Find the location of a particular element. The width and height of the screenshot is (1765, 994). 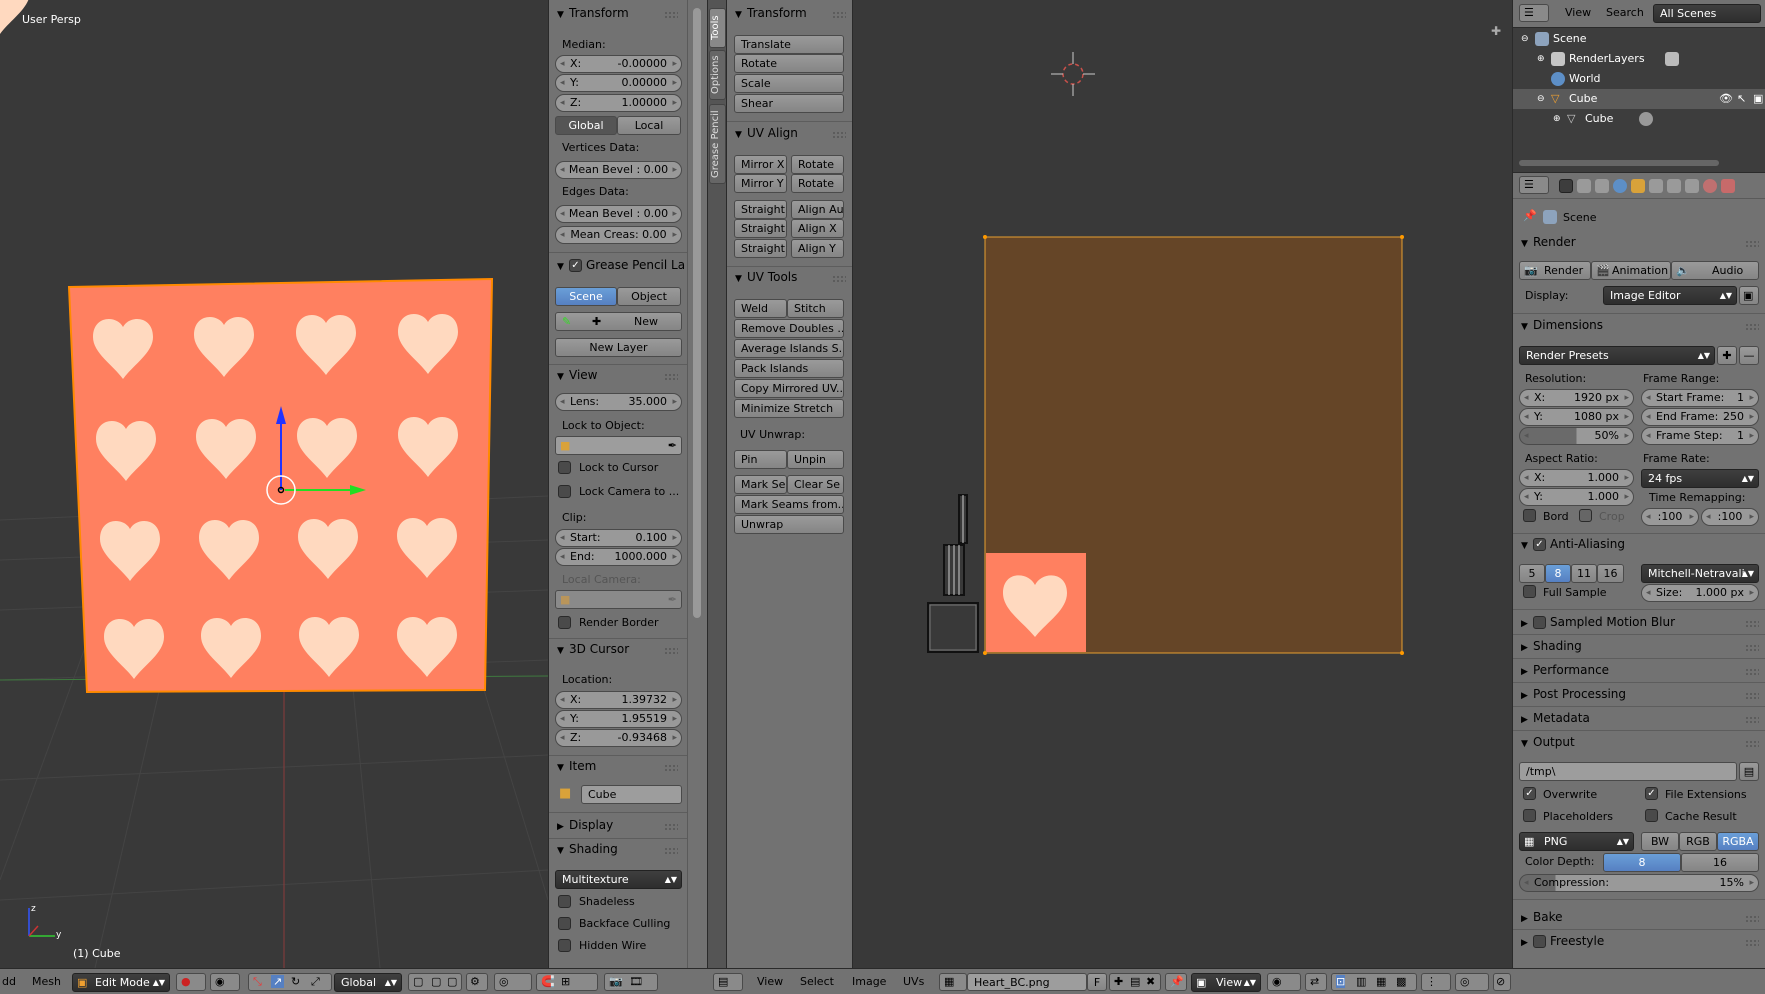

filter-size-field: Size:1.000 px is located at coordinates (1700, 593).